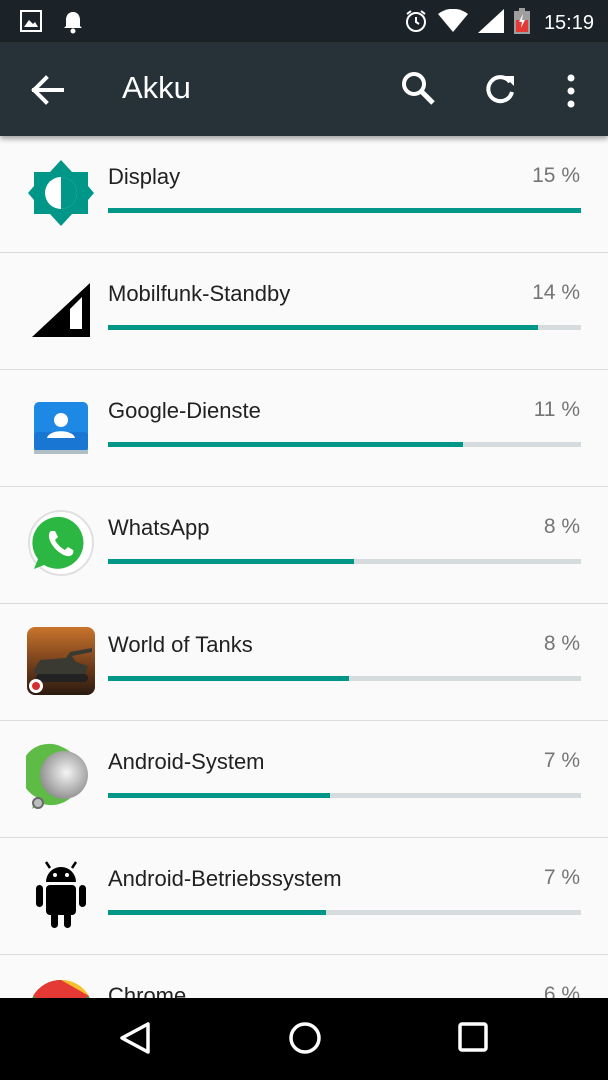  What do you see at coordinates (136, 1038) in the screenshot?
I see `nav-back-icon` at bounding box center [136, 1038].